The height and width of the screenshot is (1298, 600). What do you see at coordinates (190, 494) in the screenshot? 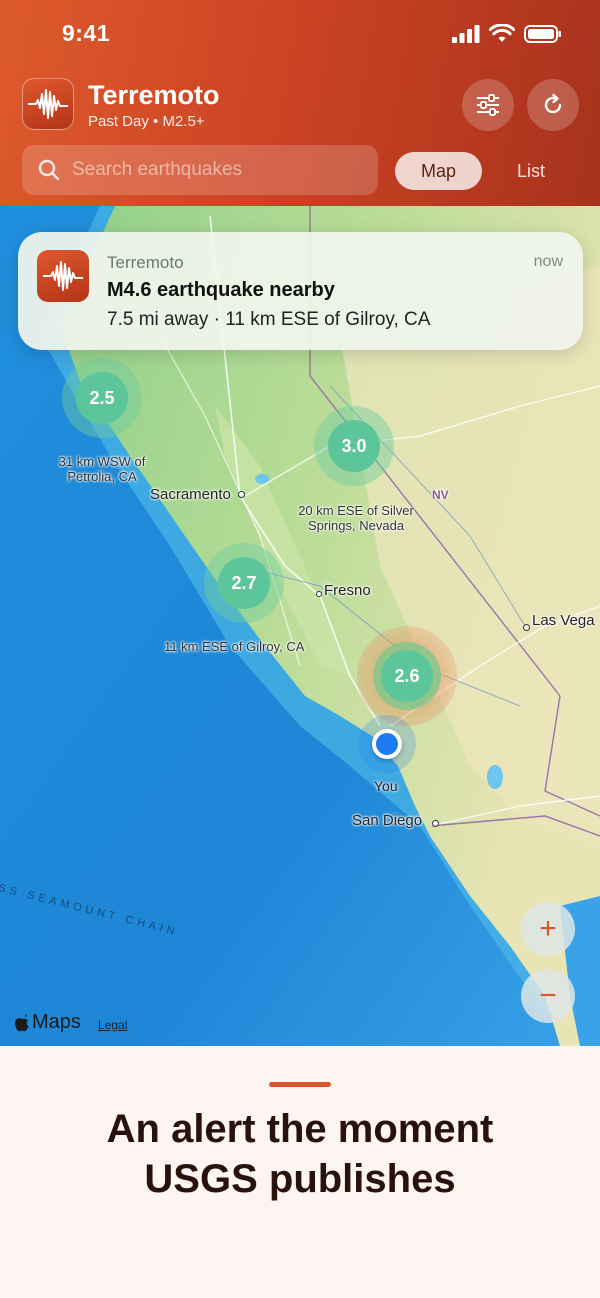
I see `map-label-sacramento: Sacramento` at bounding box center [190, 494].